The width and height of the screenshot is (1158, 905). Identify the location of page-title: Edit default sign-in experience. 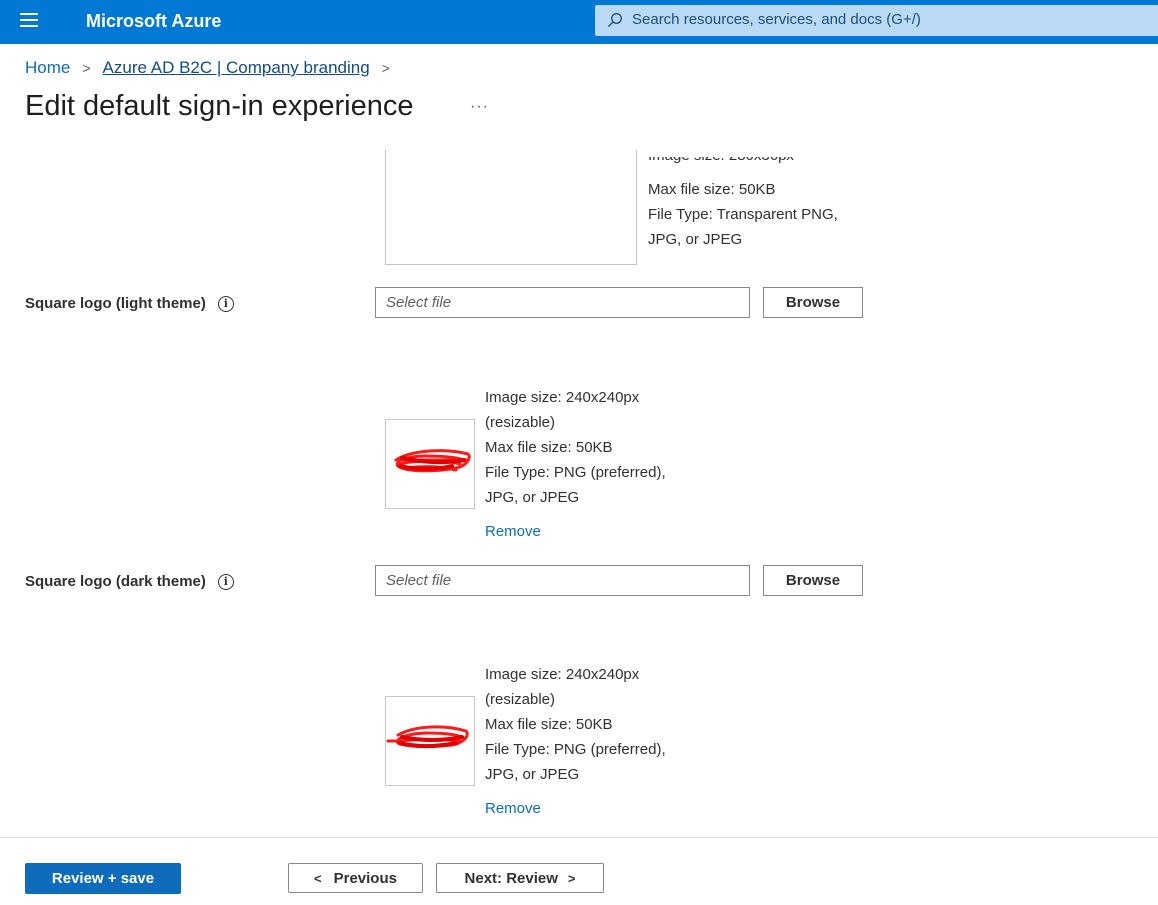
(219, 106).